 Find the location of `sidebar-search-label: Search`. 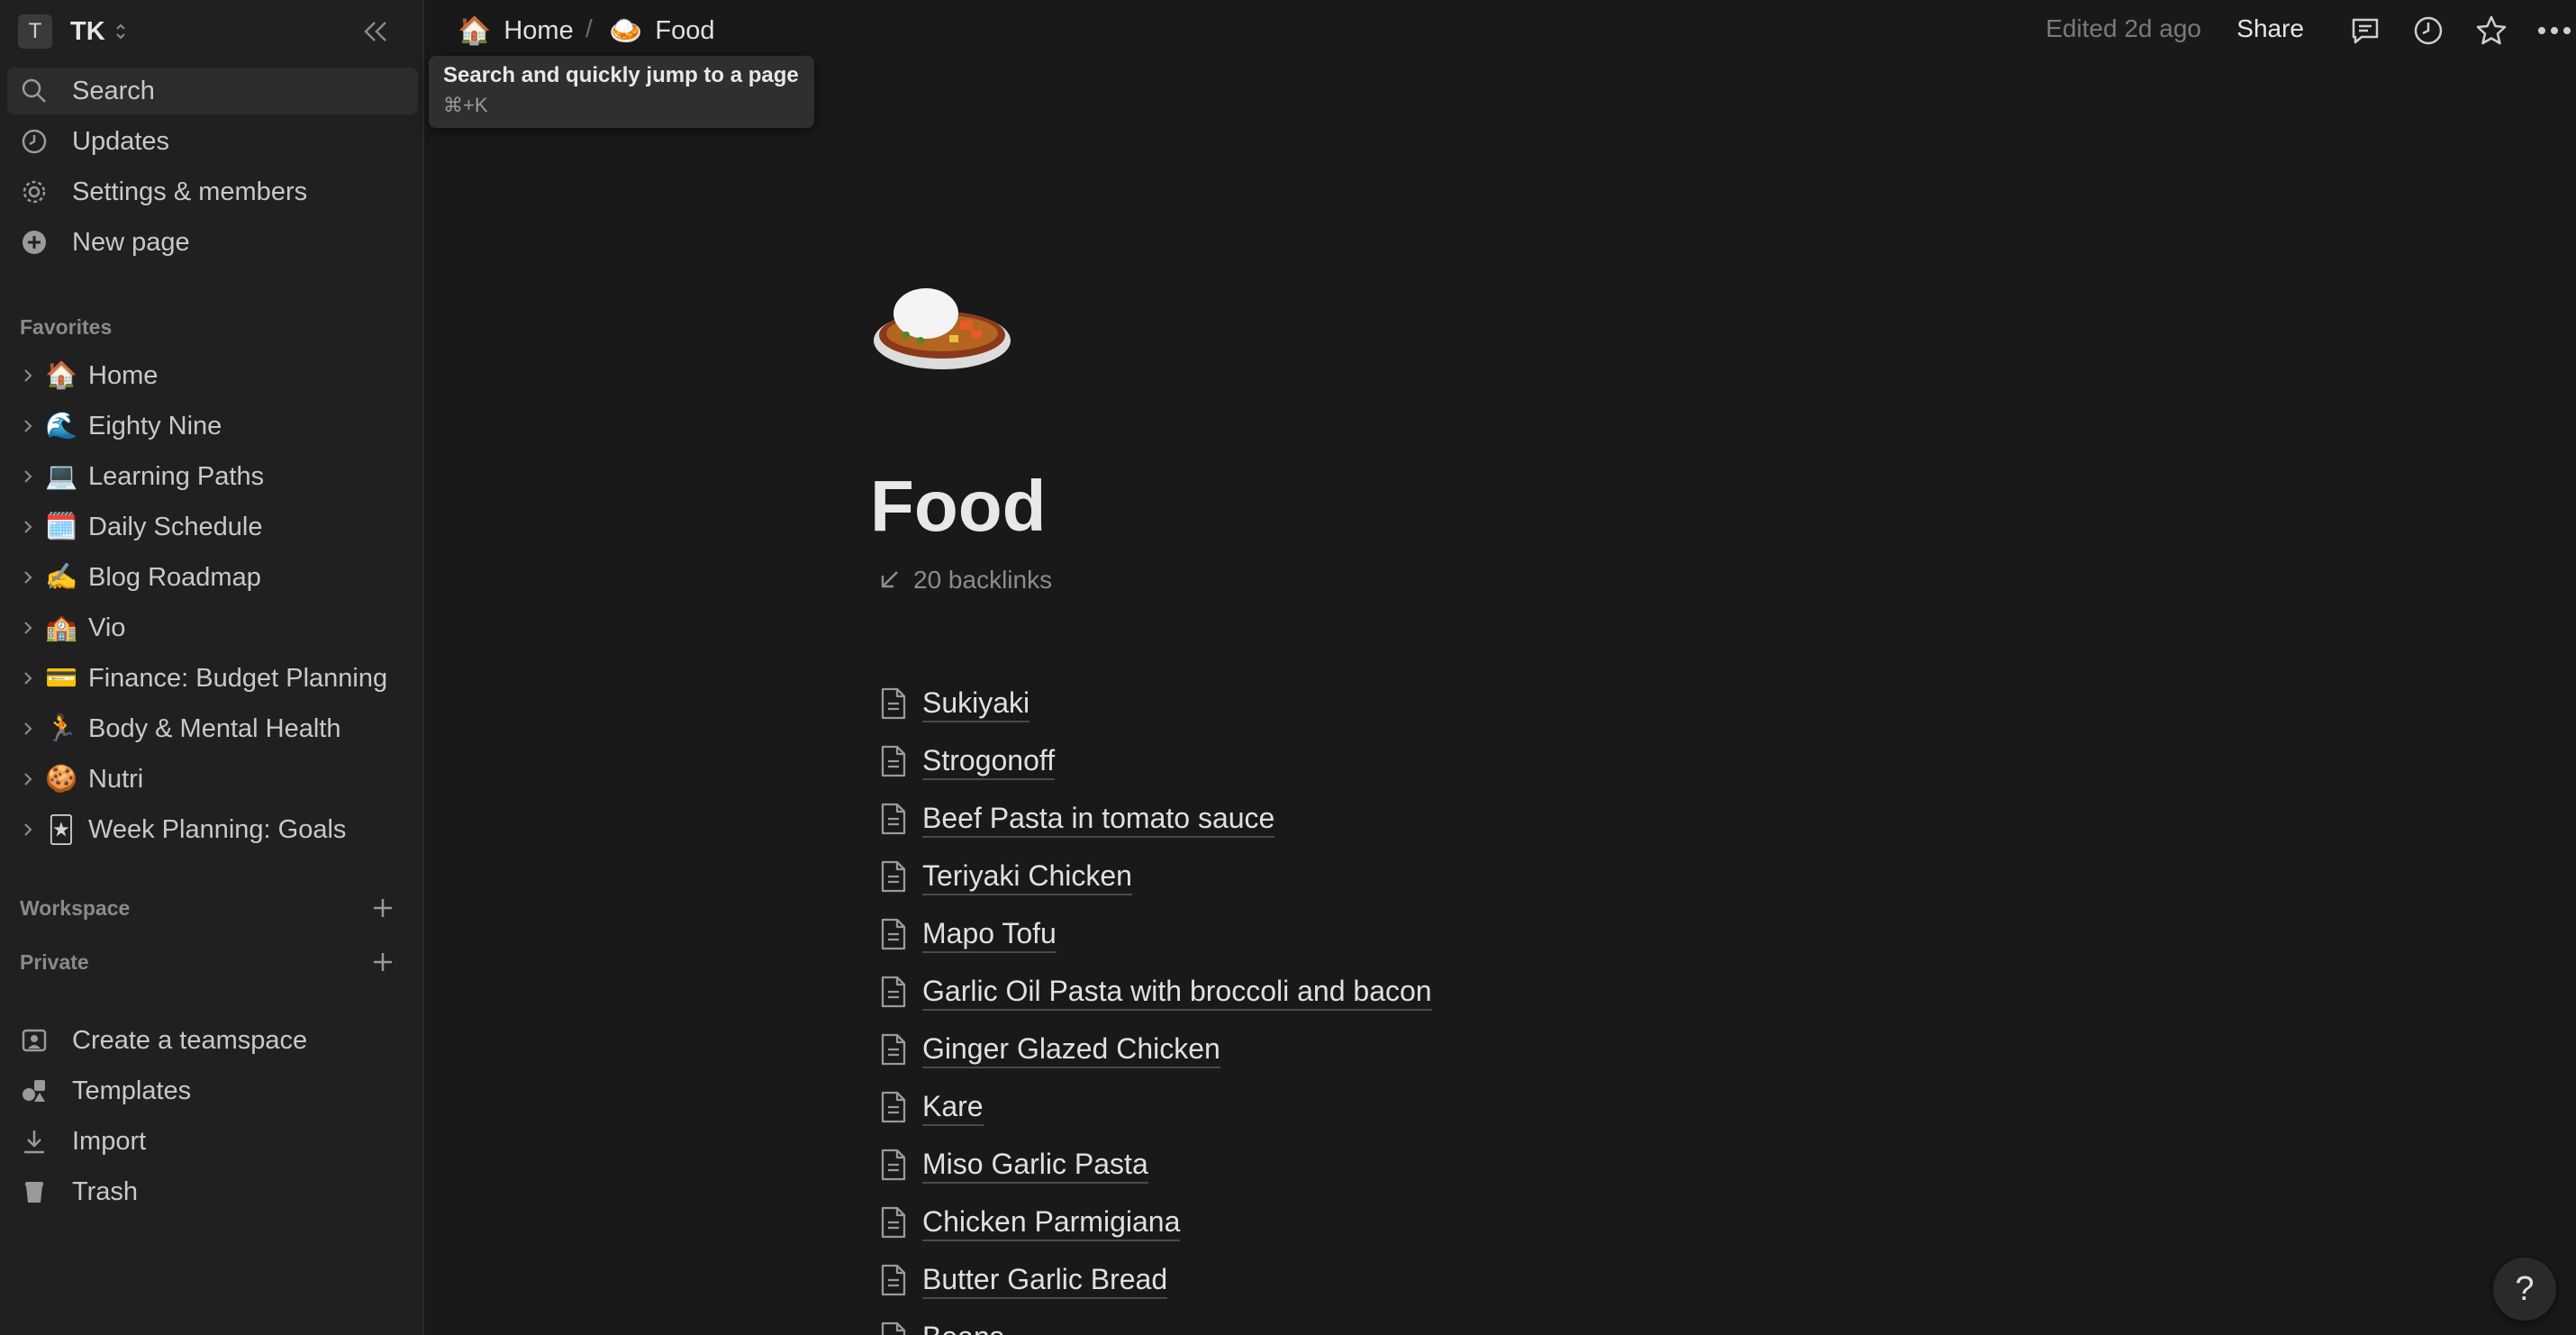

sidebar-search-label: Search is located at coordinates (113, 90).